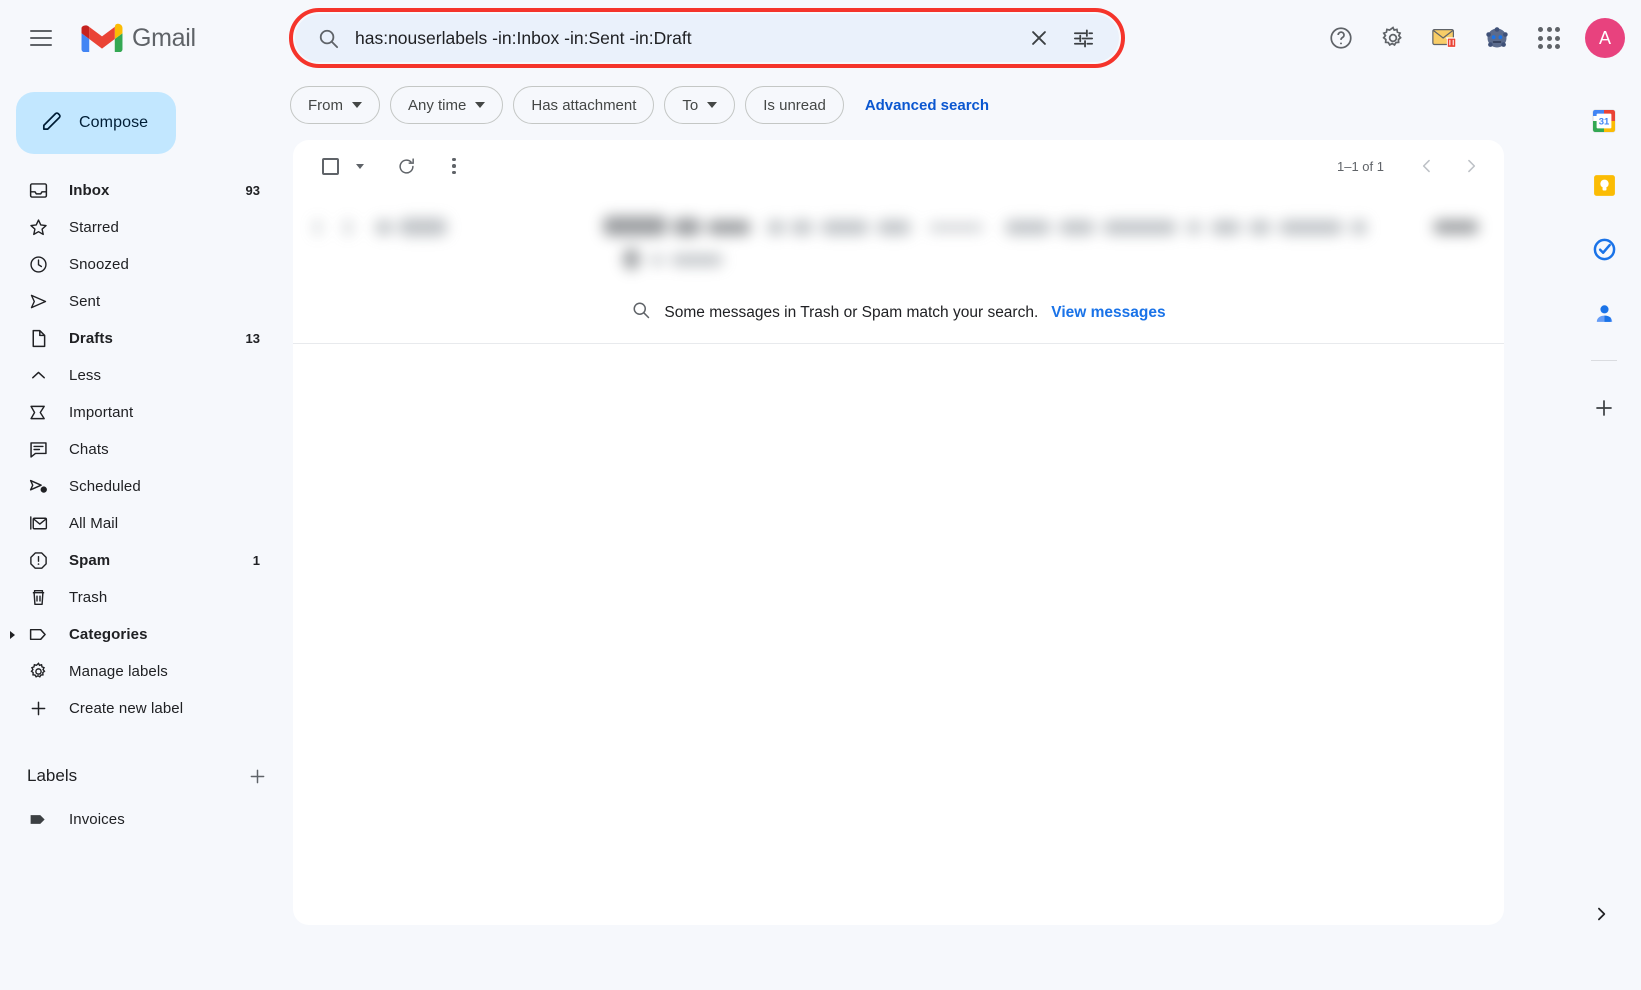 Image resolution: width=1641 pixels, height=990 pixels. Describe the element at coordinates (118, 671) in the screenshot. I see `sidebar-label: Manage labels` at that location.